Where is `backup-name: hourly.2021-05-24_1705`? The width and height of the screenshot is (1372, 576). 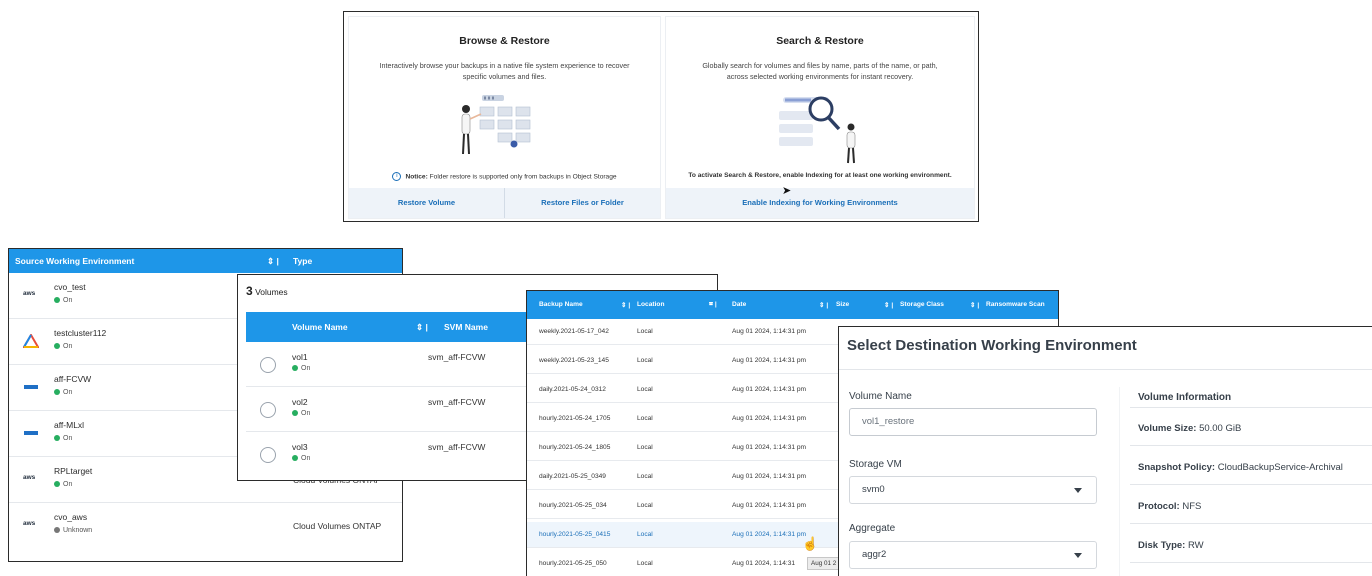 backup-name: hourly.2021-05-24_1705 is located at coordinates (575, 418).